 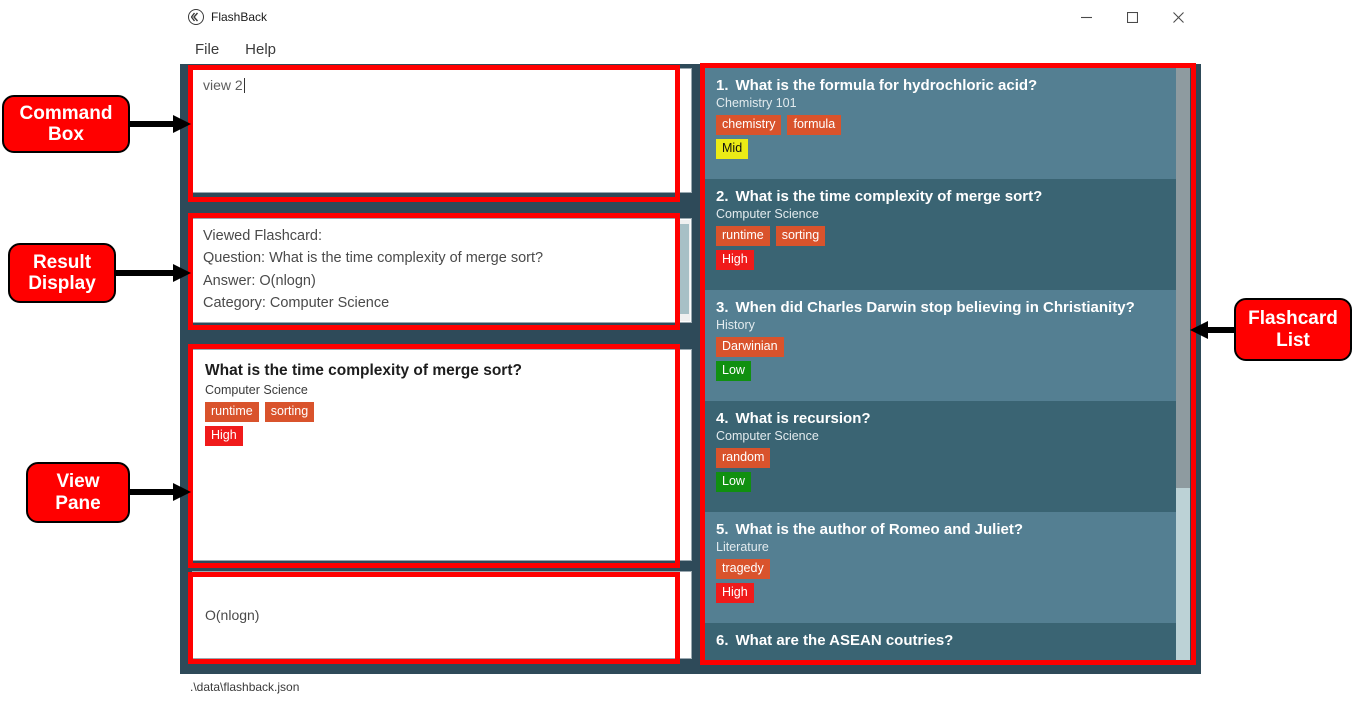 What do you see at coordinates (256, 390) in the screenshot?
I see `view-pane-category: Computer Science` at bounding box center [256, 390].